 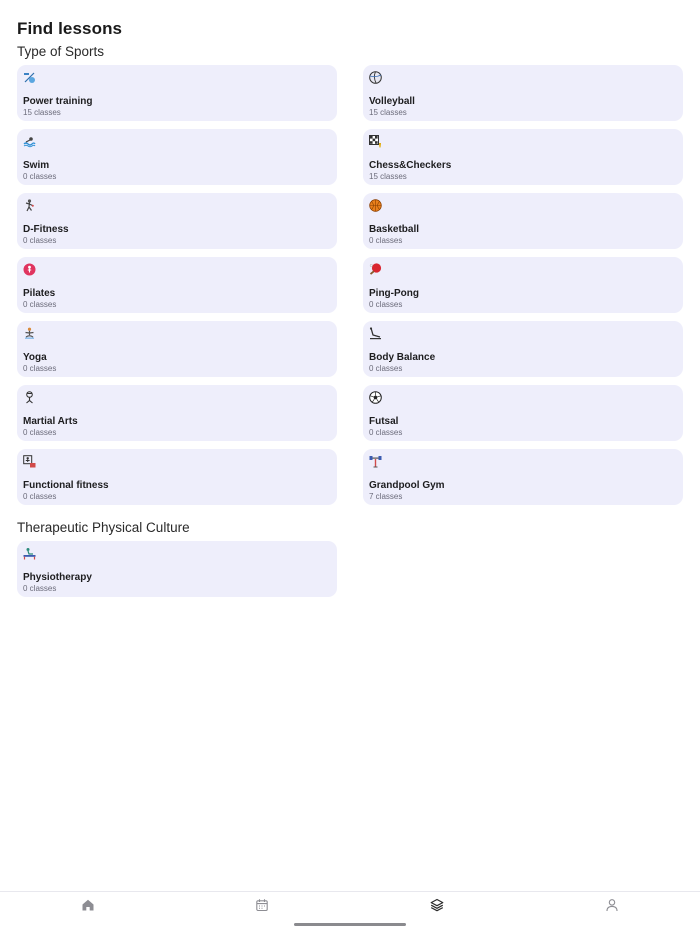 What do you see at coordinates (70, 28) in the screenshot?
I see `page-title: Find lessons` at bounding box center [70, 28].